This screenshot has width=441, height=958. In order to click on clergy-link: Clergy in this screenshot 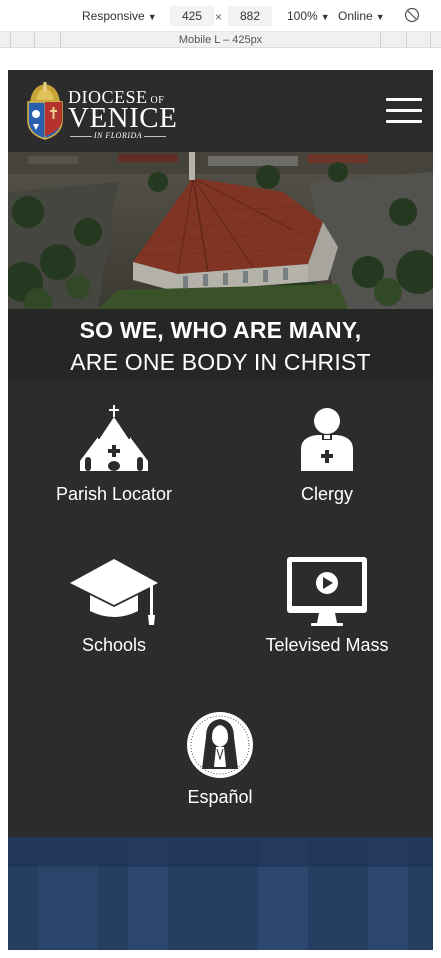, I will do `click(327, 458)`.